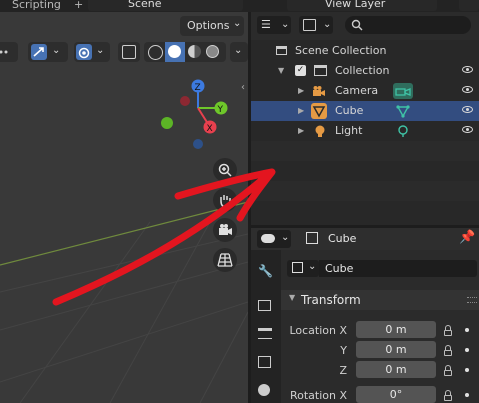 This screenshot has width=479, height=403. Describe the element at coordinates (396, 369) in the screenshot. I see `location-z-field: 0 m` at that location.